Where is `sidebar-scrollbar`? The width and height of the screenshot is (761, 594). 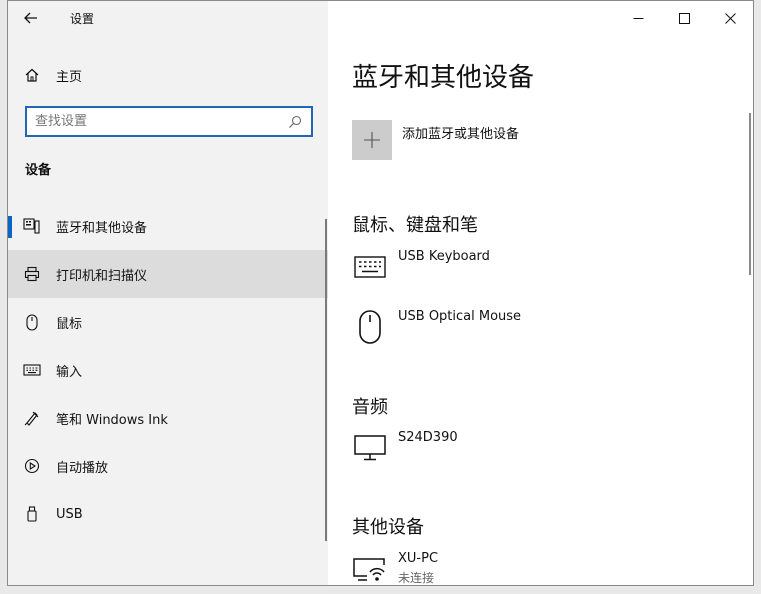
sidebar-scrollbar is located at coordinates (326, 380).